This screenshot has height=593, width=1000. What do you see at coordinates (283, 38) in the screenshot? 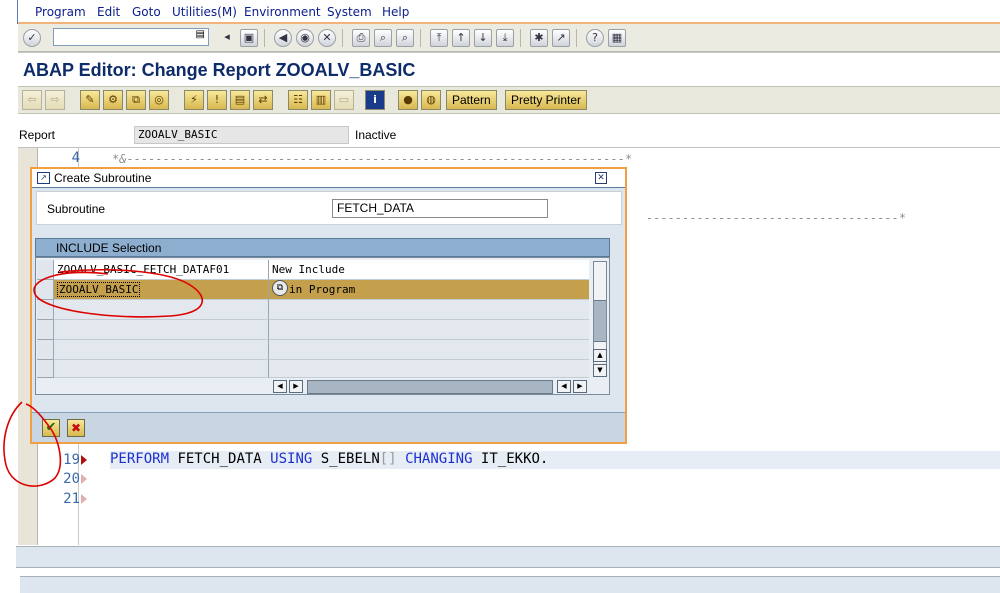
I see `back-icon: ◀` at bounding box center [283, 38].